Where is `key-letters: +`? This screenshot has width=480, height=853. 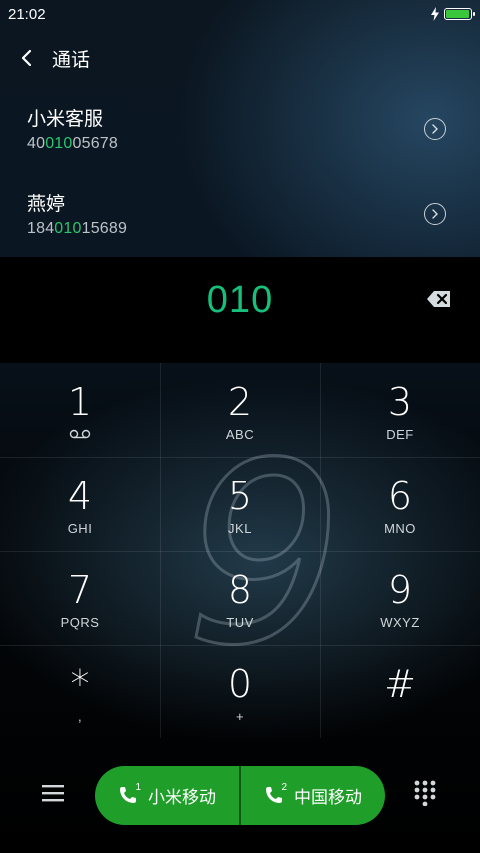
key-letters: + is located at coordinates (240, 716).